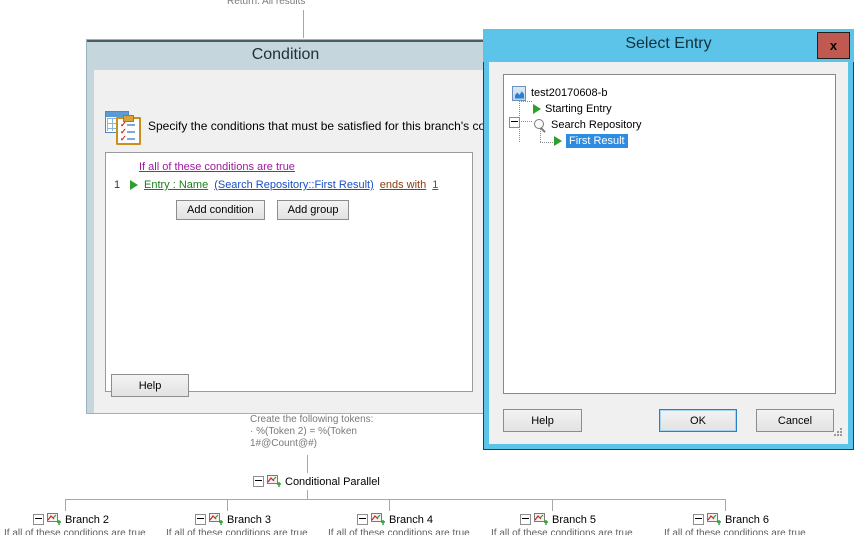 Image resolution: width=854 pixels, height=535 pixels. I want to click on token-note-line-2: 1#@Count@#), so click(284, 443).